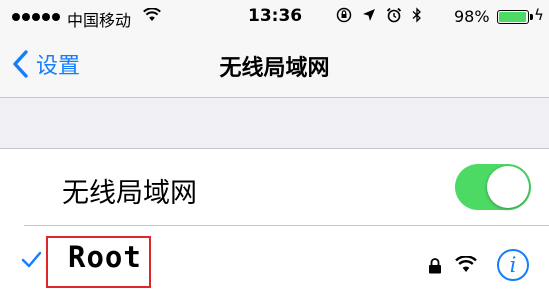 The height and width of the screenshot is (296, 549). Describe the element at coordinates (515, 17) in the screenshot. I see `battery-icon` at that location.